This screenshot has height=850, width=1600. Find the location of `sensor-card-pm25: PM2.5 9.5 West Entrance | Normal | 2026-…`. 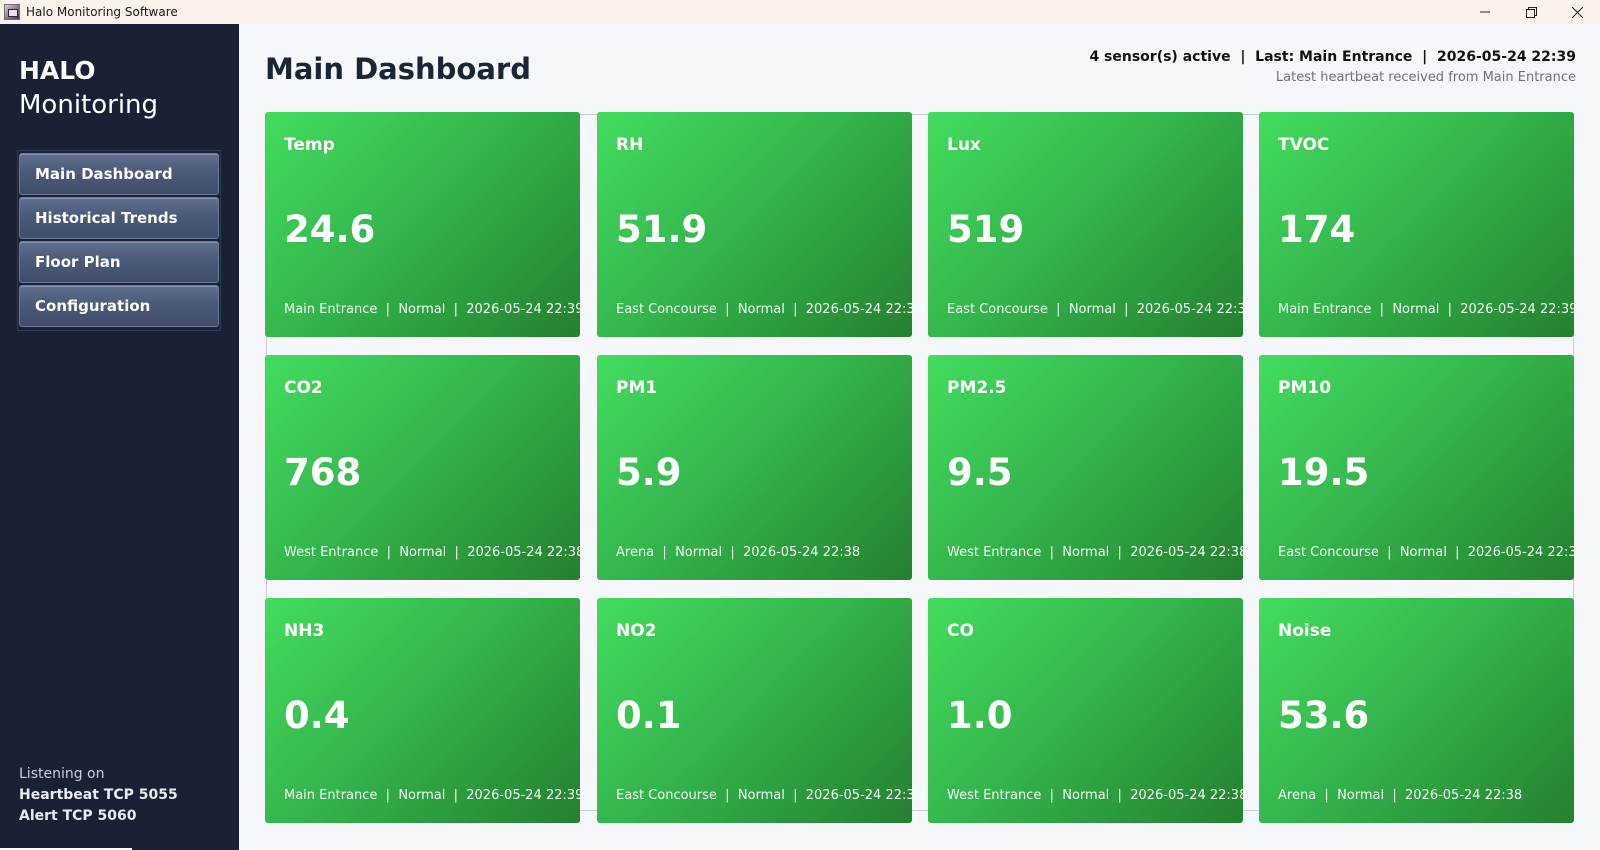

sensor-card-pm25: PM2.5 9.5 West Entrance | Normal | 2026-… is located at coordinates (1087, 467).